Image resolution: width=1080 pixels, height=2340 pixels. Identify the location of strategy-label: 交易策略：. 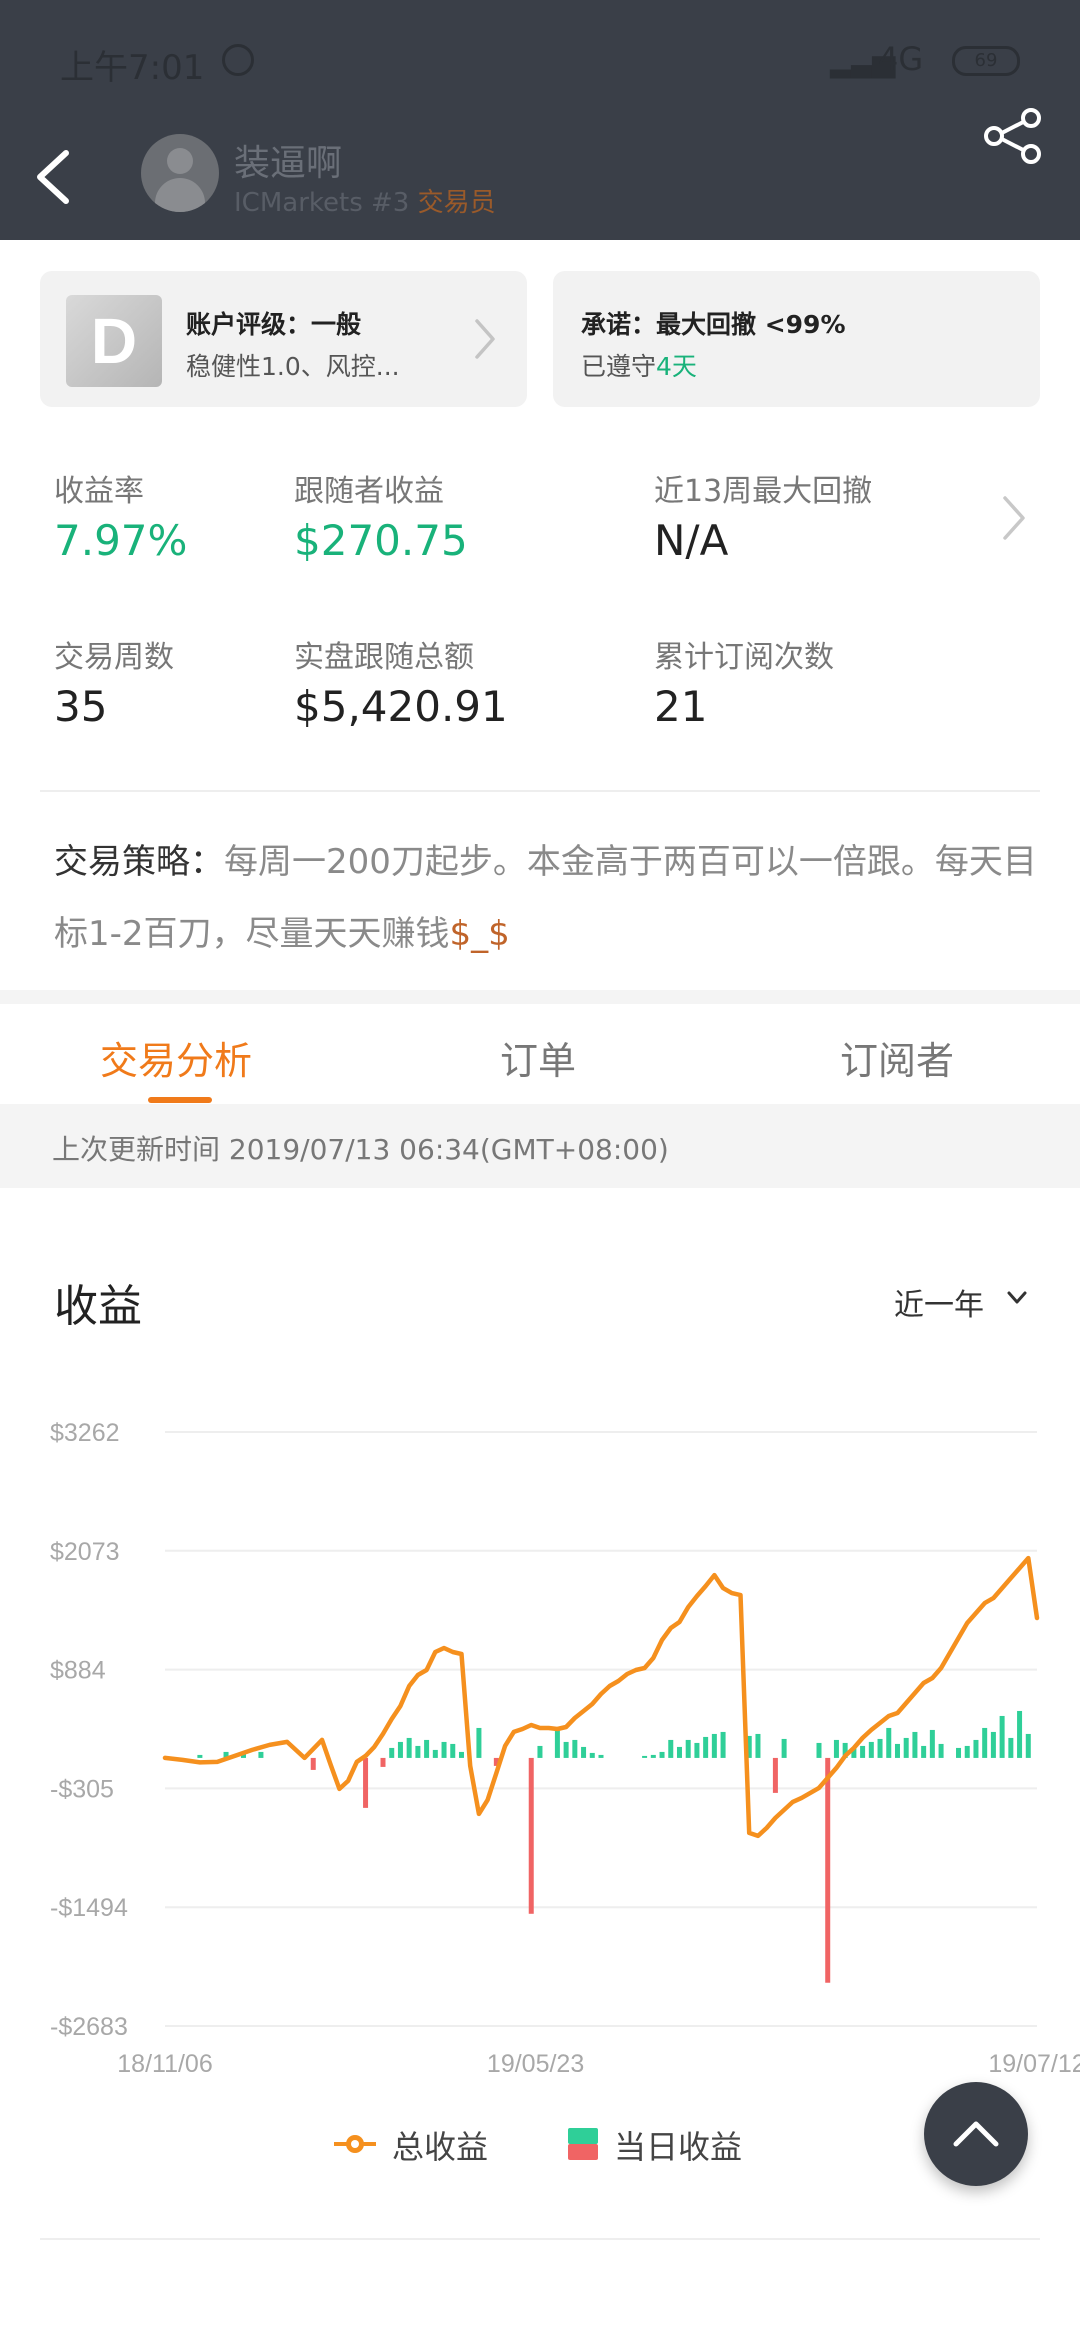
(139, 862).